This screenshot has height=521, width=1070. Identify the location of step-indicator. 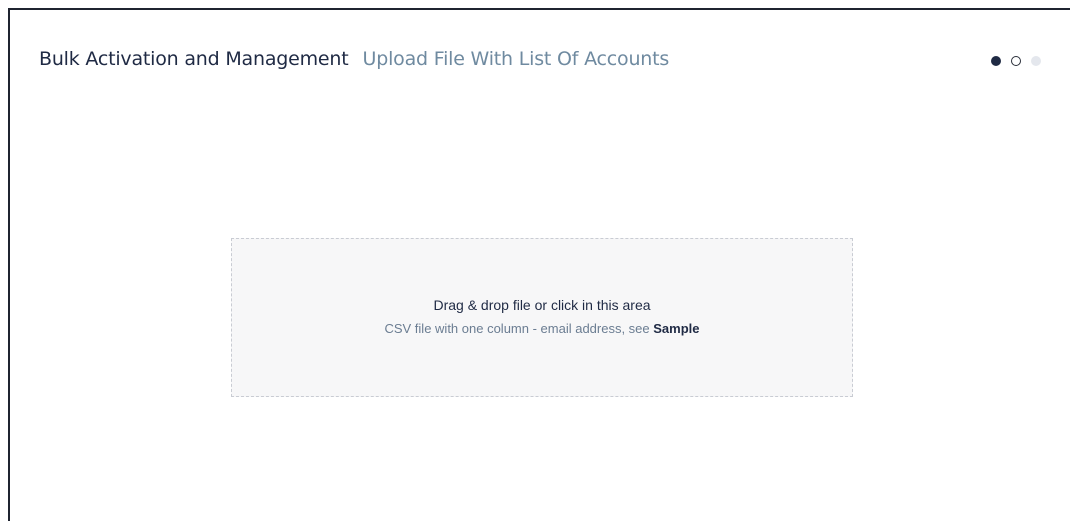
(1016, 61).